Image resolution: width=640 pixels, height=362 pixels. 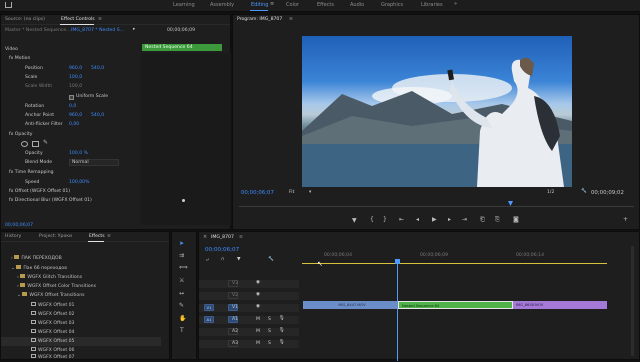 What do you see at coordinates (259, 5) in the screenshot?
I see `workspace-editing: Editing` at bounding box center [259, 5].